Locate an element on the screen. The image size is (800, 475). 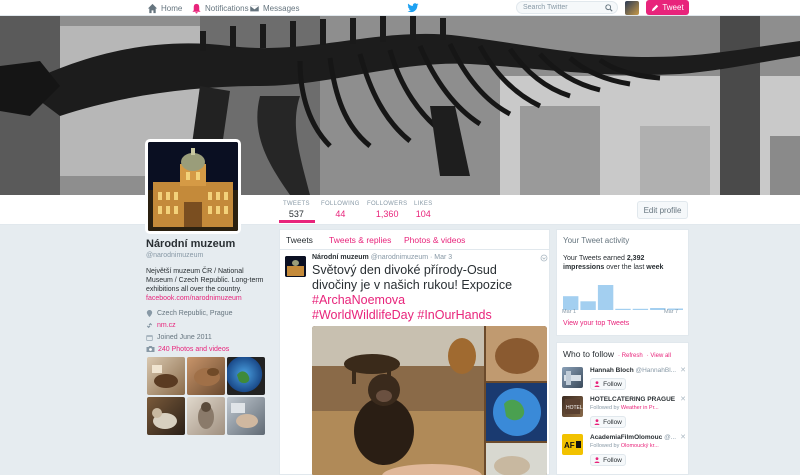
profile-name: Národní muzeum is located at coordinates (208, 244).